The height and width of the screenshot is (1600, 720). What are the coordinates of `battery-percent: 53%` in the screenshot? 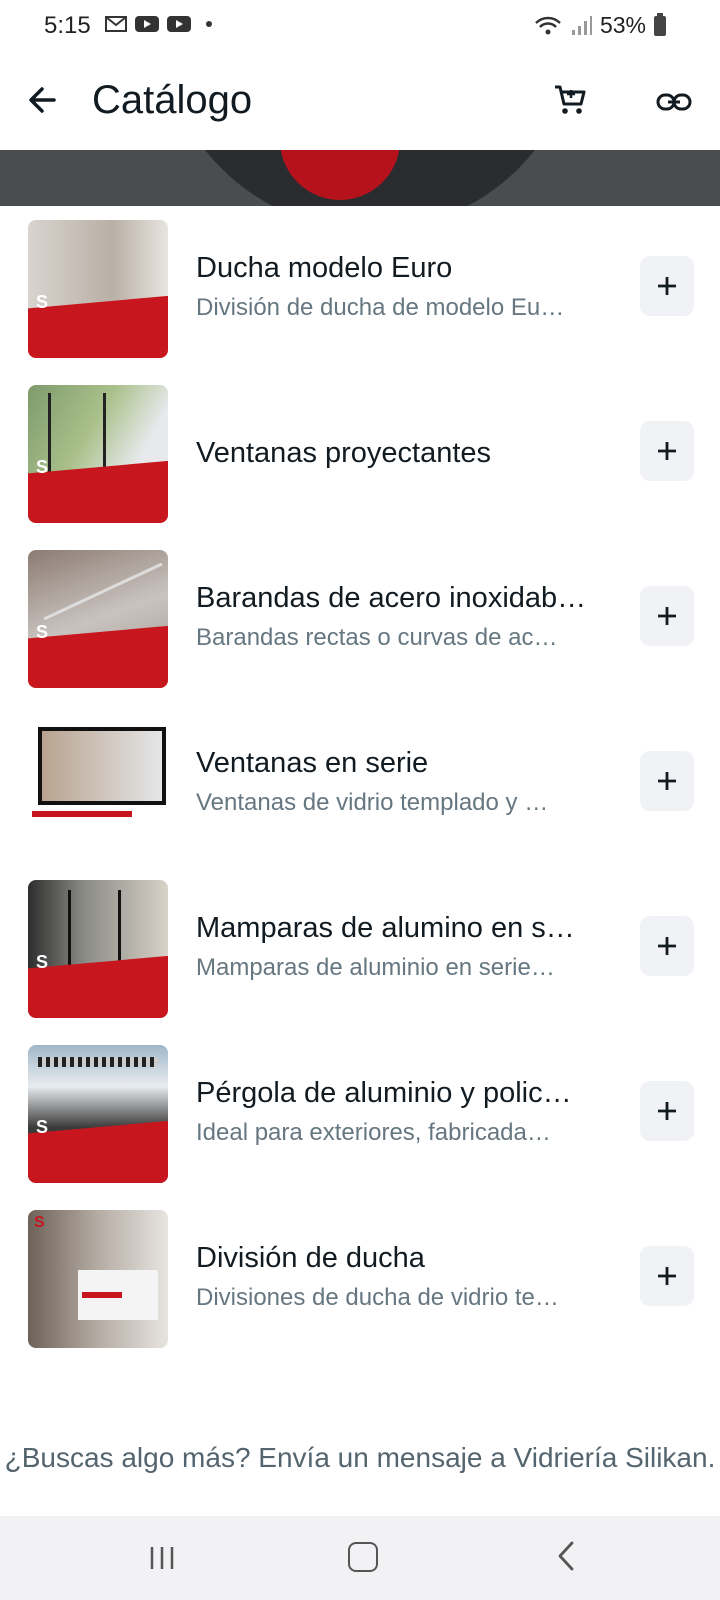 It's located at (622, 25).